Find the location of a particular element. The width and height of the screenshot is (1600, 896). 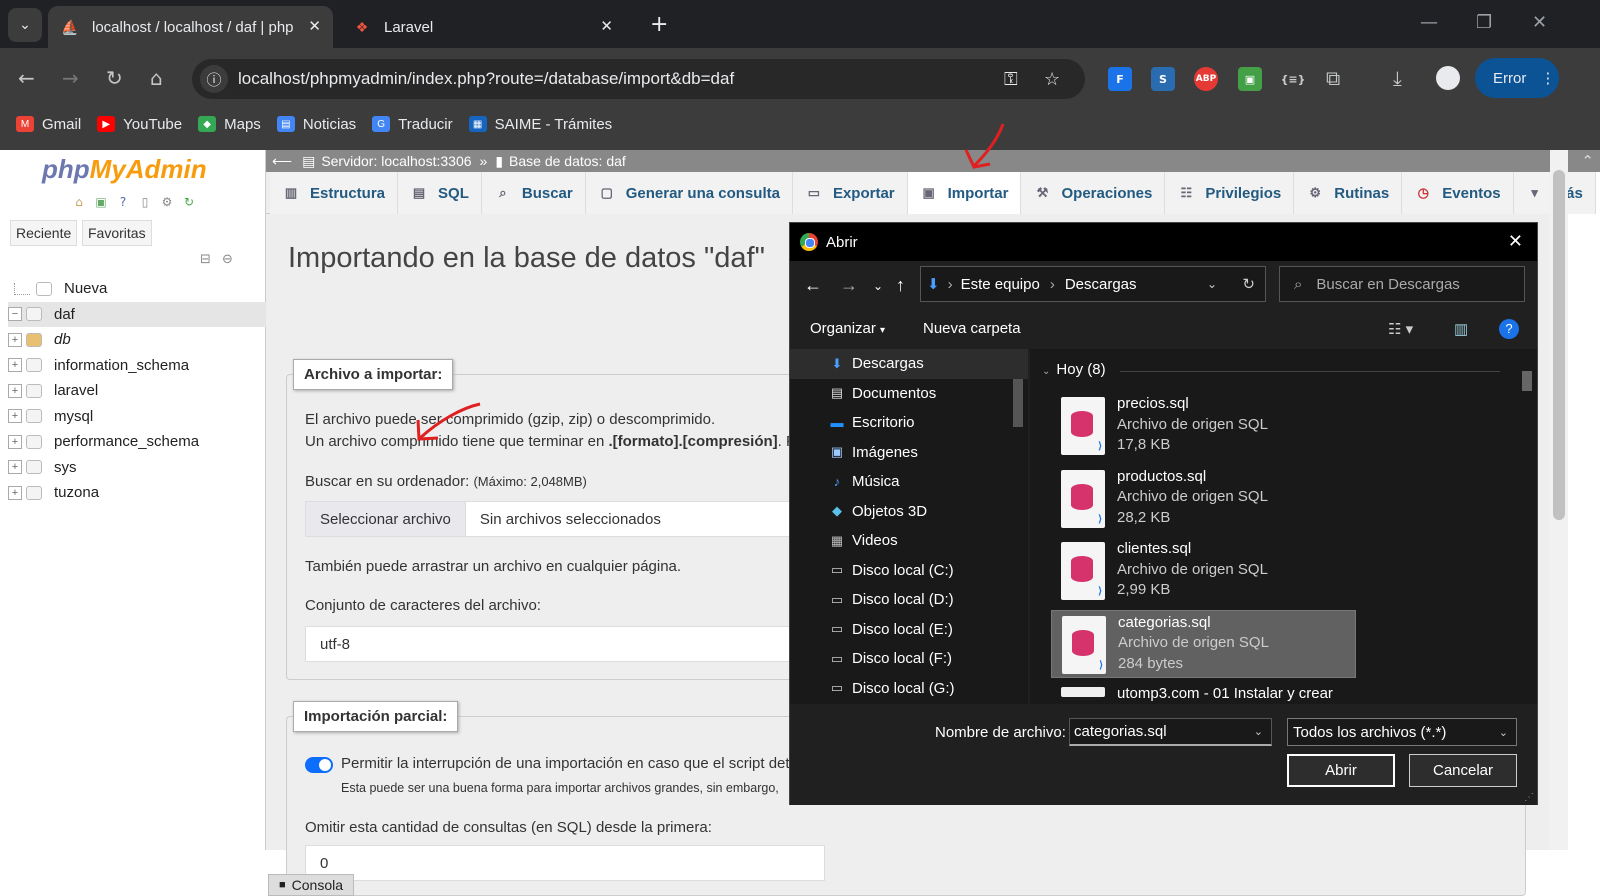

profile-avatar is located at coordinates (1448, 78).